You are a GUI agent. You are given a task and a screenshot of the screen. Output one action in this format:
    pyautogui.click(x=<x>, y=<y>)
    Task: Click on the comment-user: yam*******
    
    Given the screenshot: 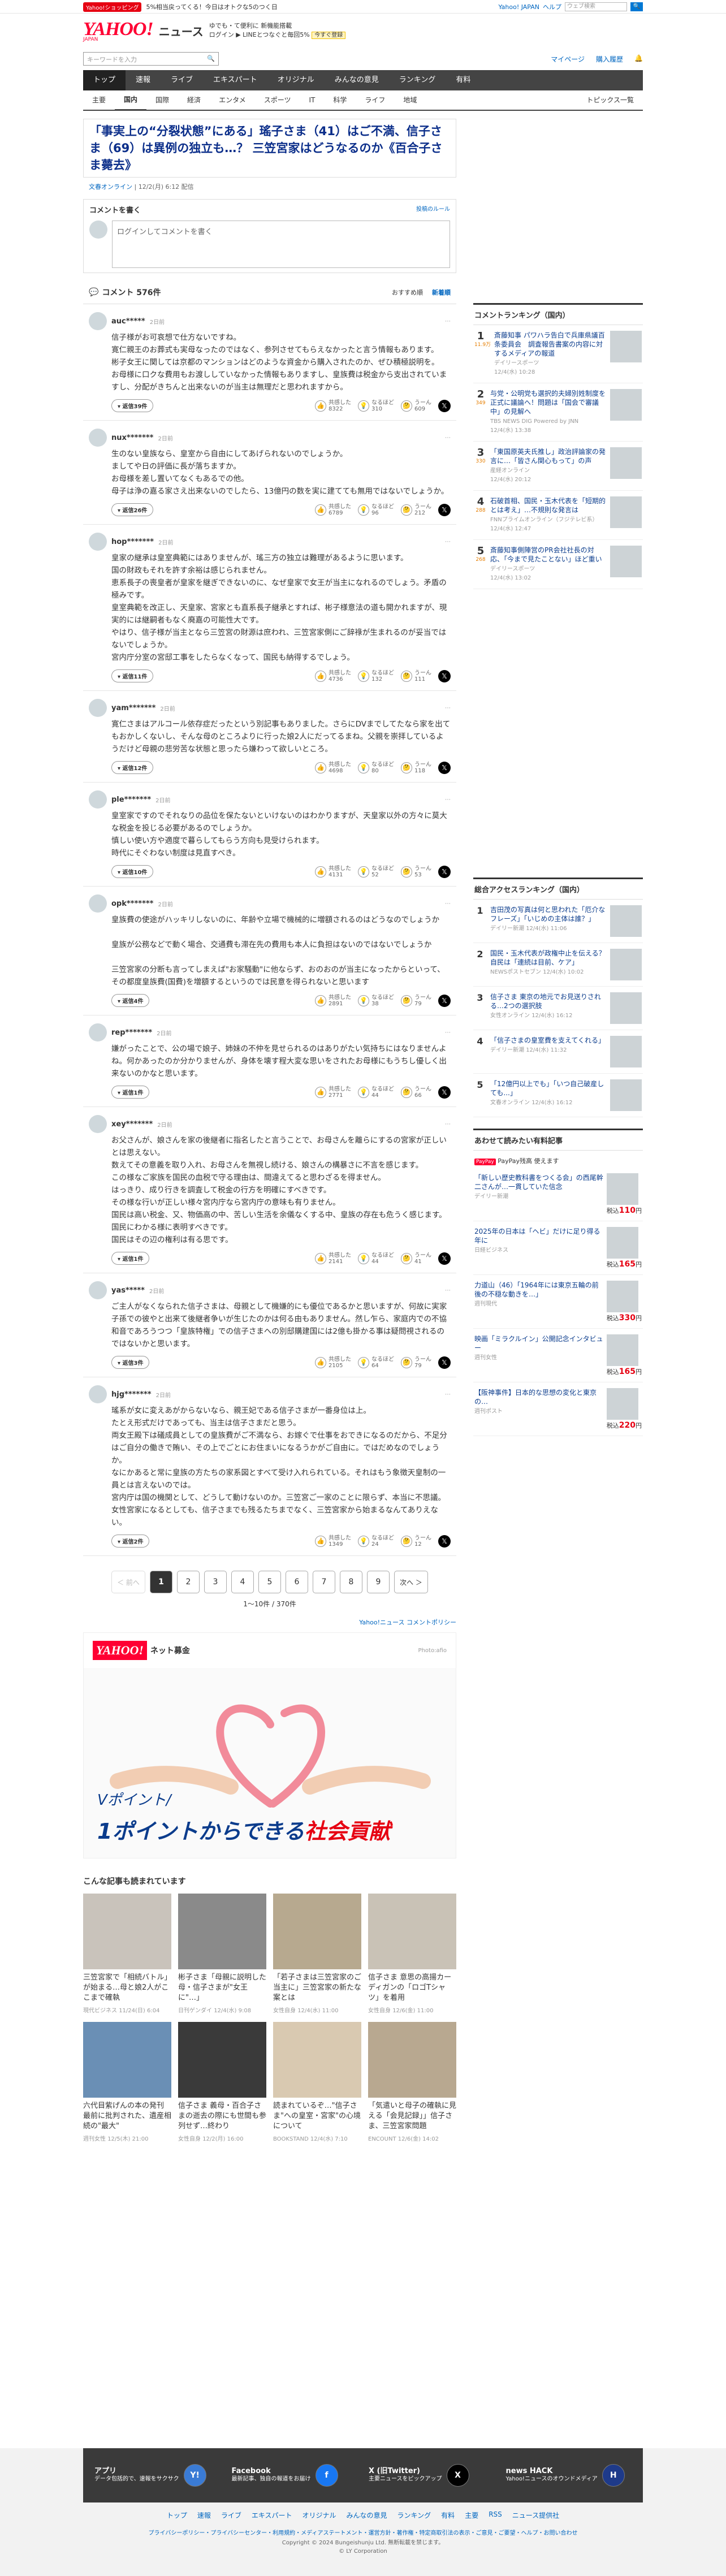 What is the action you would take?
    pyautogui.click(x=133, y=708)
    